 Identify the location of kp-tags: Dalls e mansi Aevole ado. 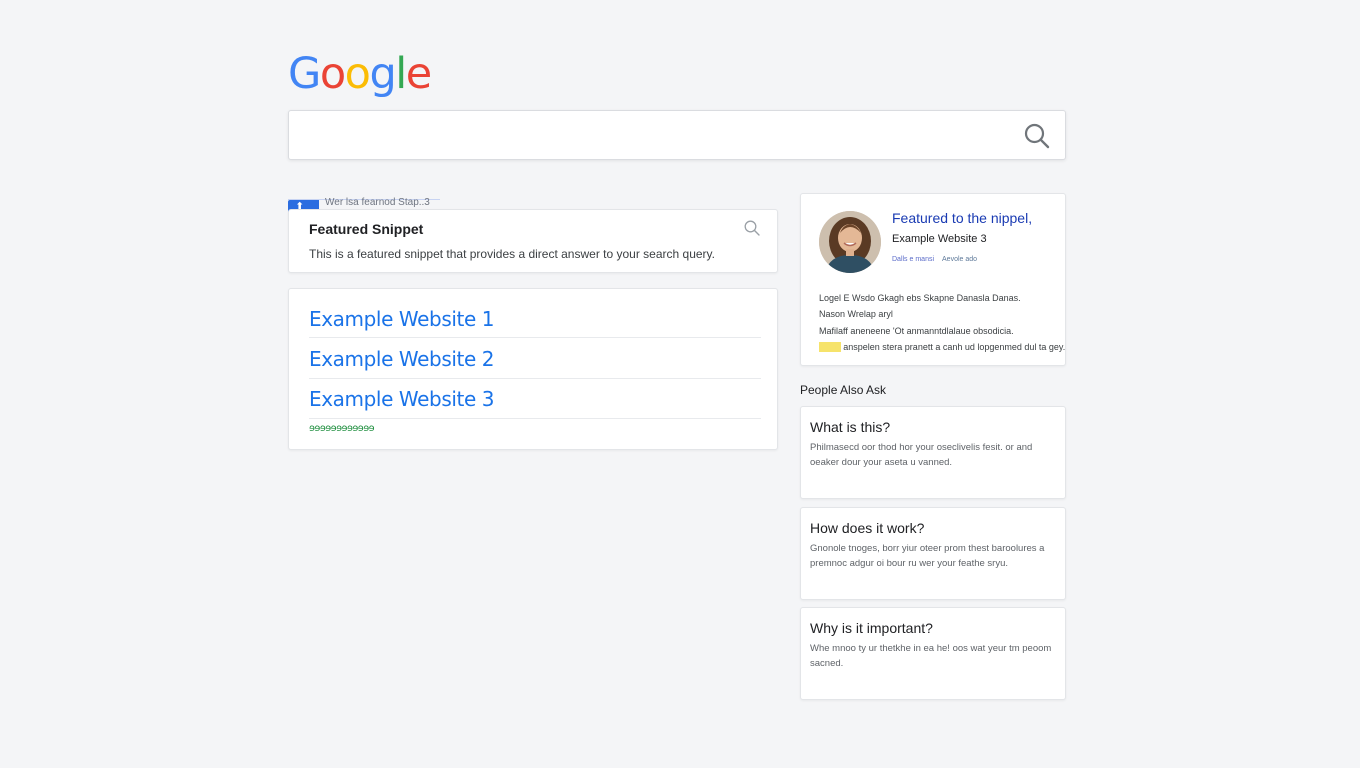
(934, 259).